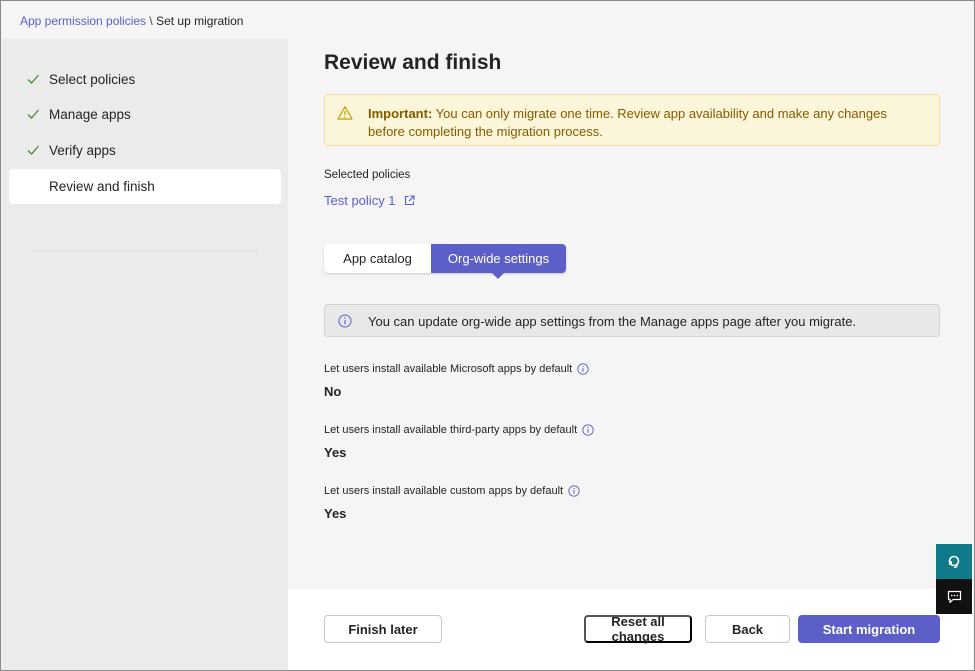 The height and width of the screenshot is (671, 975). What do you see at coordinates (145, 114) in the screenshot?
I see `step-manage-apps: Manage apps` at bounding box center [145, 114].